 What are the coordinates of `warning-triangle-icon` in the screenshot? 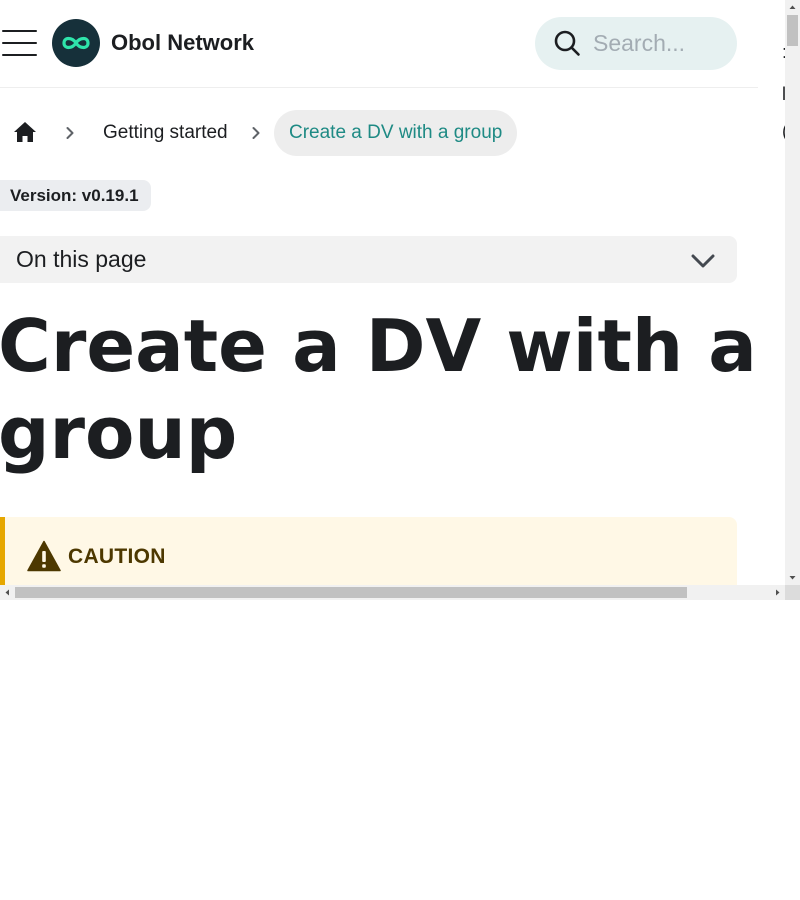 It's located at (44, 556).